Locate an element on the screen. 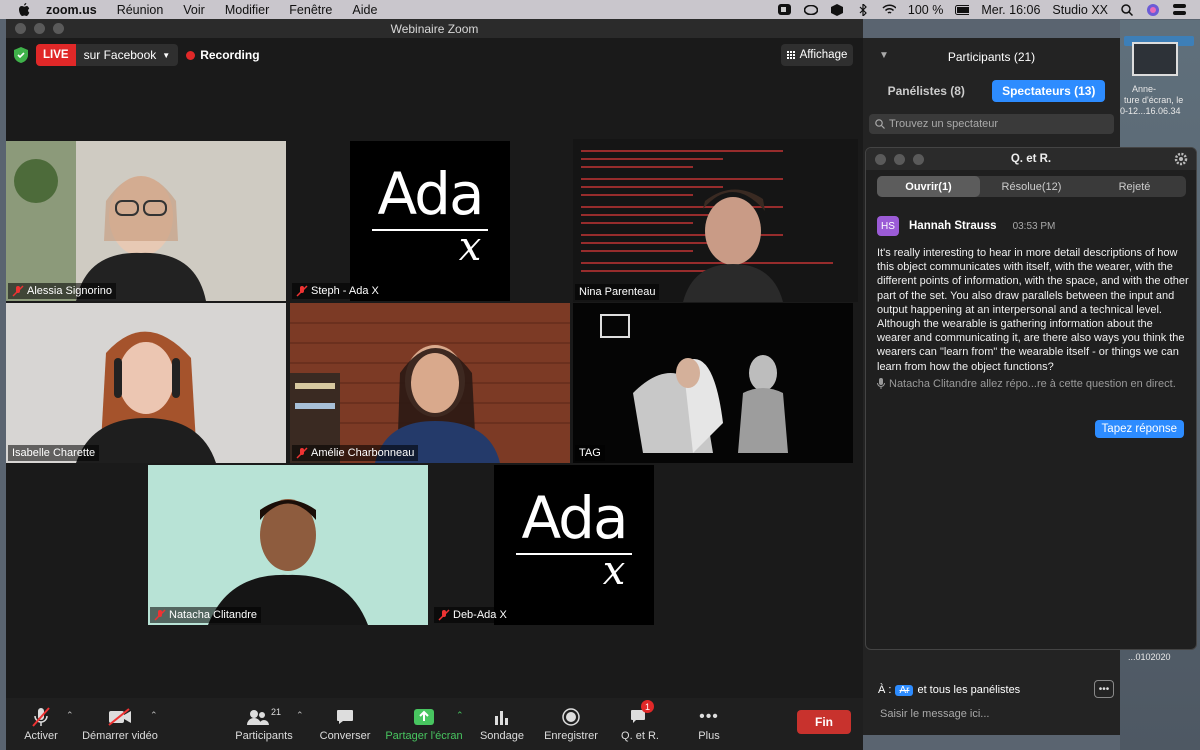 The height and width of the screenshot is (750, 1200). video-tile: Natacha Clitandre is located at coordinates (288, 545).